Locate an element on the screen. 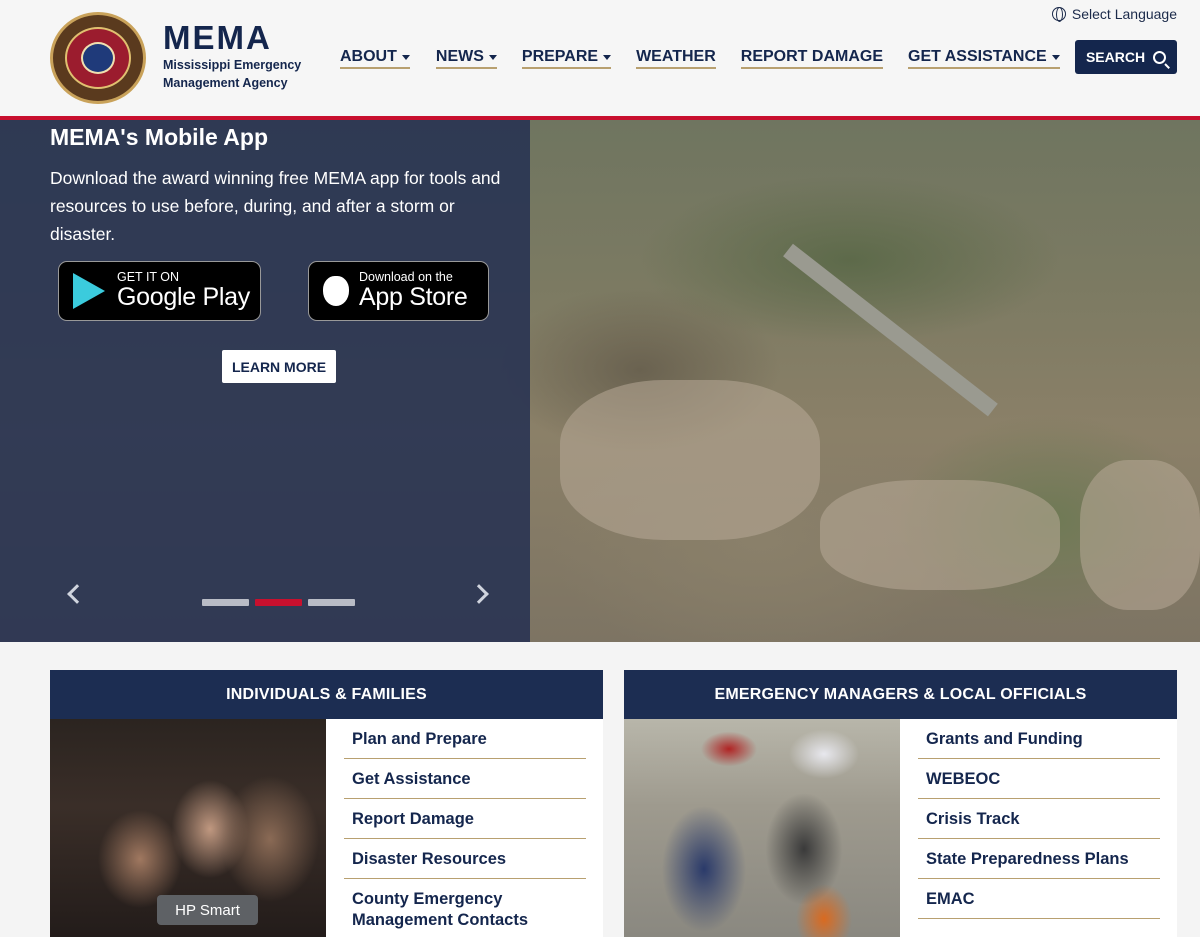 The width and height of the screenshot is (1200, 937). app-store-badge: Download on the App Store is located at coordinates (398, 291).